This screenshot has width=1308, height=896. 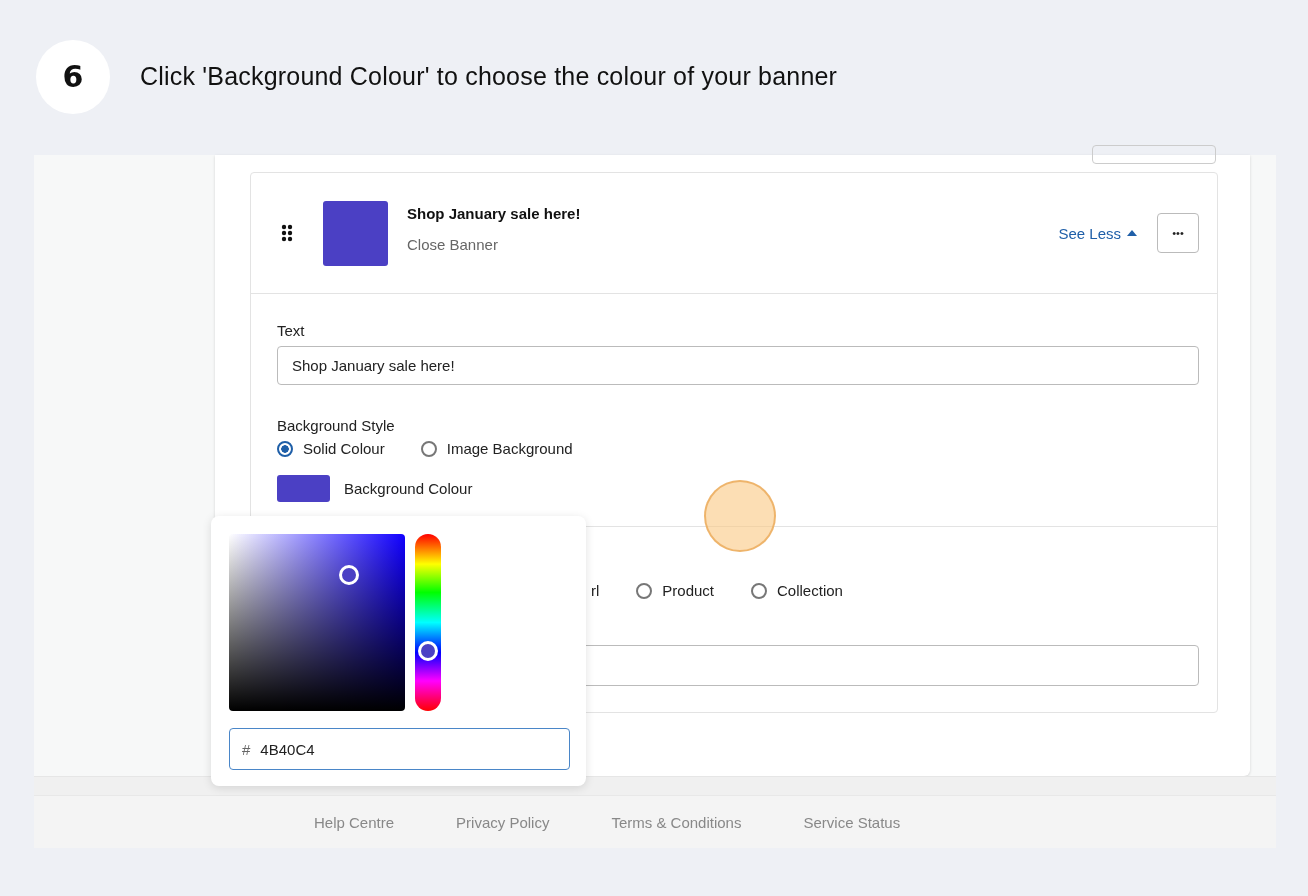 I want to click on radio-option: Product, so click(x=675, y=590).